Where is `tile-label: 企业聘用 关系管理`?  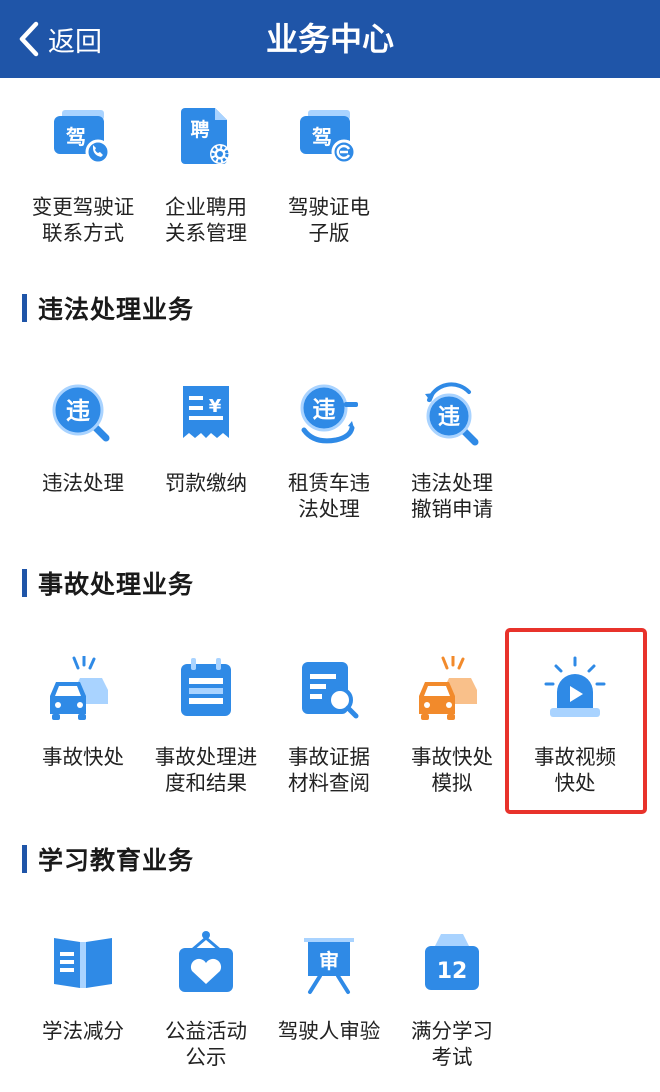
tile-label: 企业聘用 关系管理 is located at coordinates (206, 220).